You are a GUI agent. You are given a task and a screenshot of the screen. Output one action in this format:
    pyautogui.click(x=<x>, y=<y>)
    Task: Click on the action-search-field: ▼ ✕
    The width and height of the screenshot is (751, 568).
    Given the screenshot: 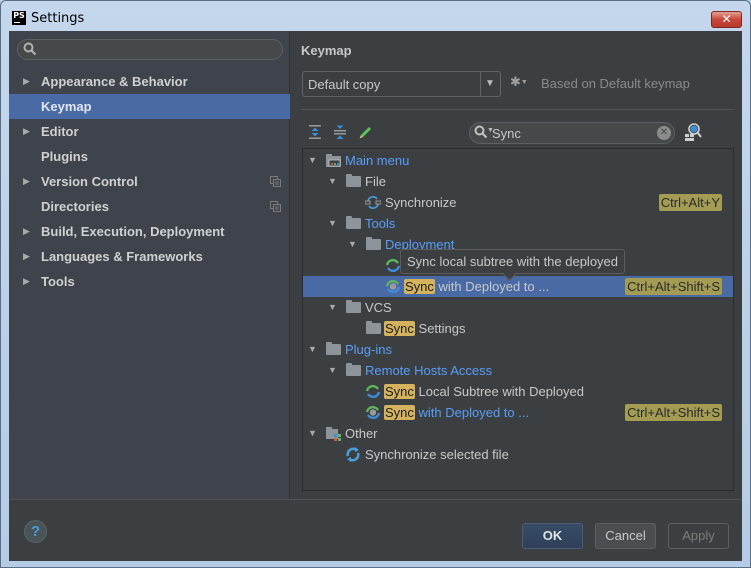 What is the action you would take?
    pyautogui.click(x=572, y=133)
    